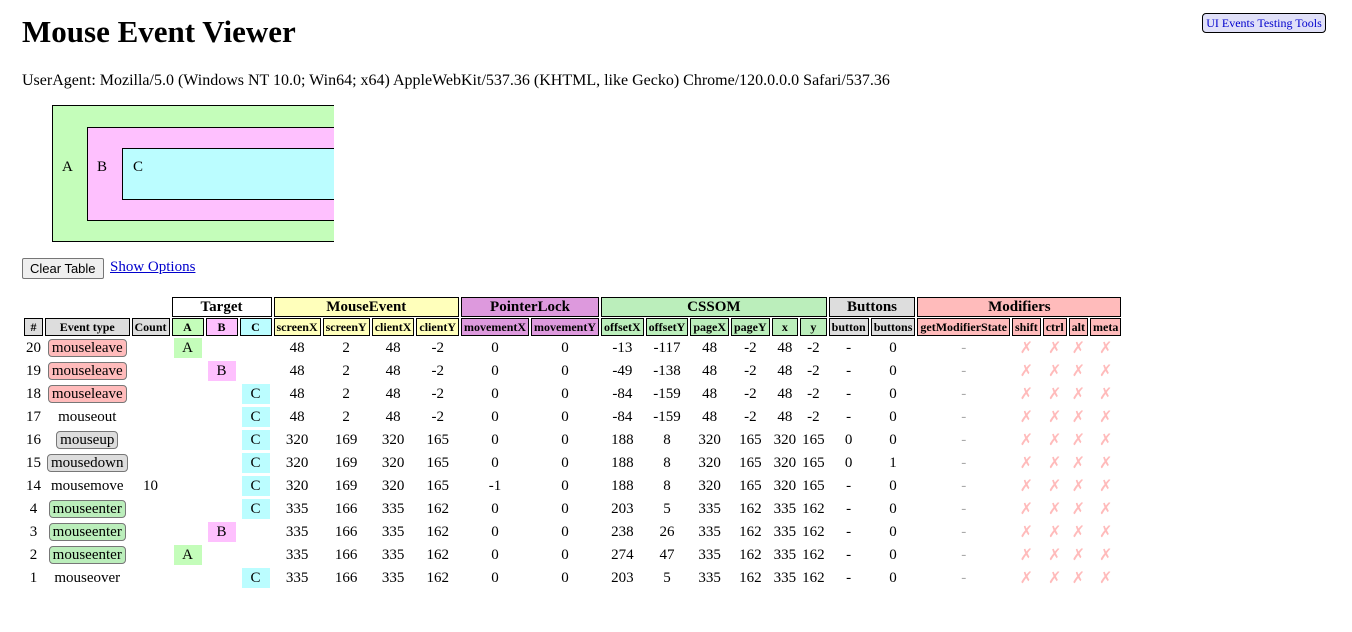  What do you see at coordinates (228, 174) in the screenshot?
I see `target-box-c: C` at bounding box center [228, 174].